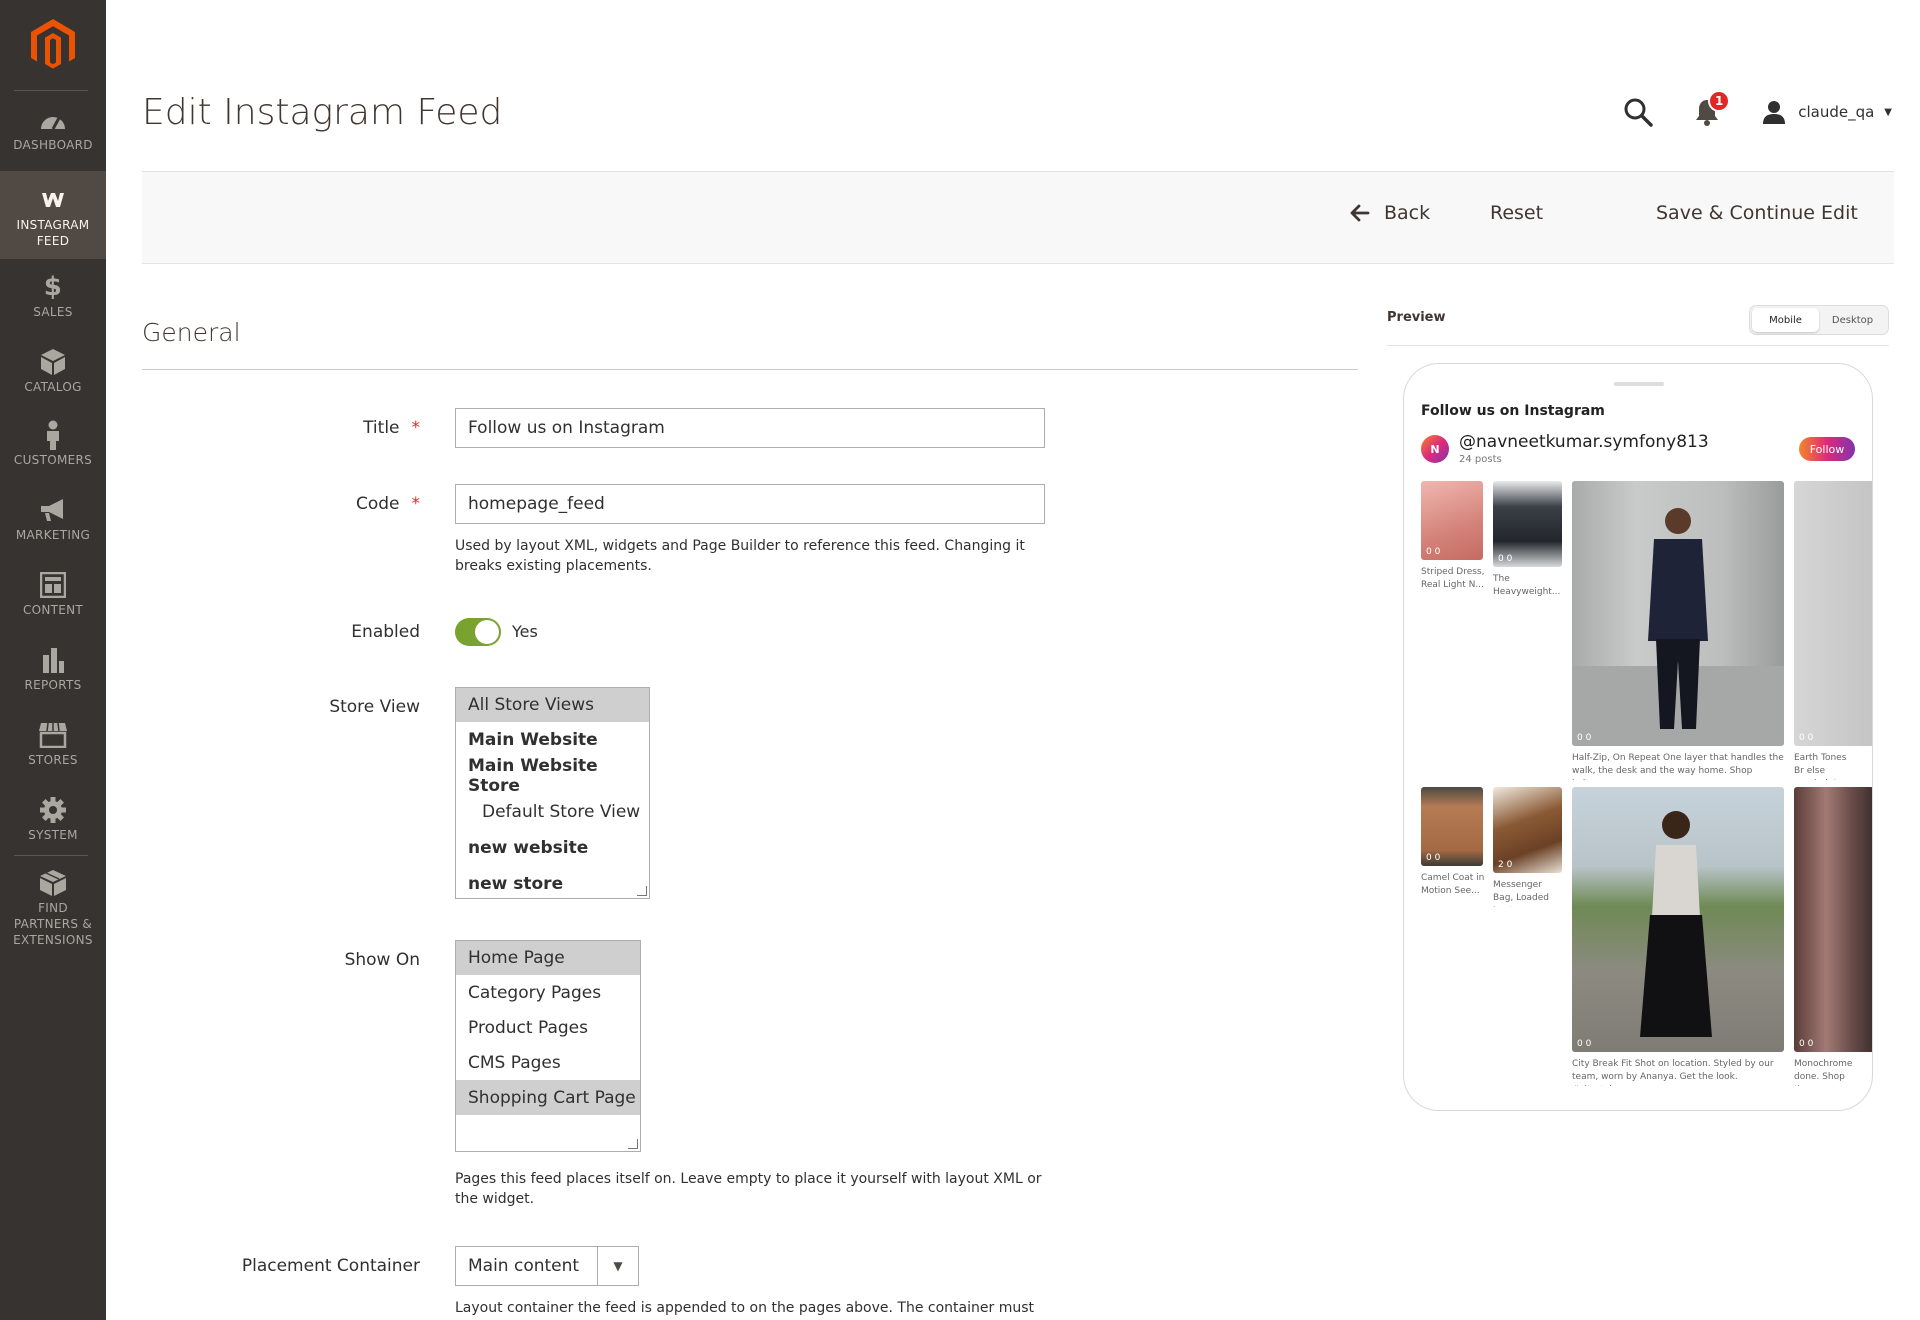 The width and height of the screenshot is (1920, 1320). I want to click on megaphone-icon, so click(52, 510).